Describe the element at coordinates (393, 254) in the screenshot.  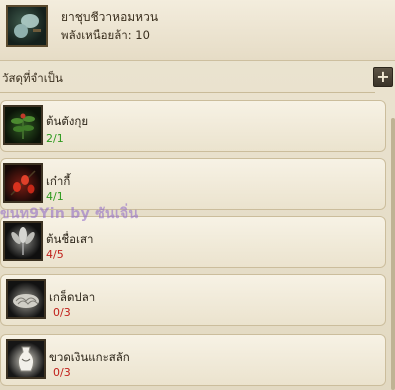
I see `scrollbar` at that location.